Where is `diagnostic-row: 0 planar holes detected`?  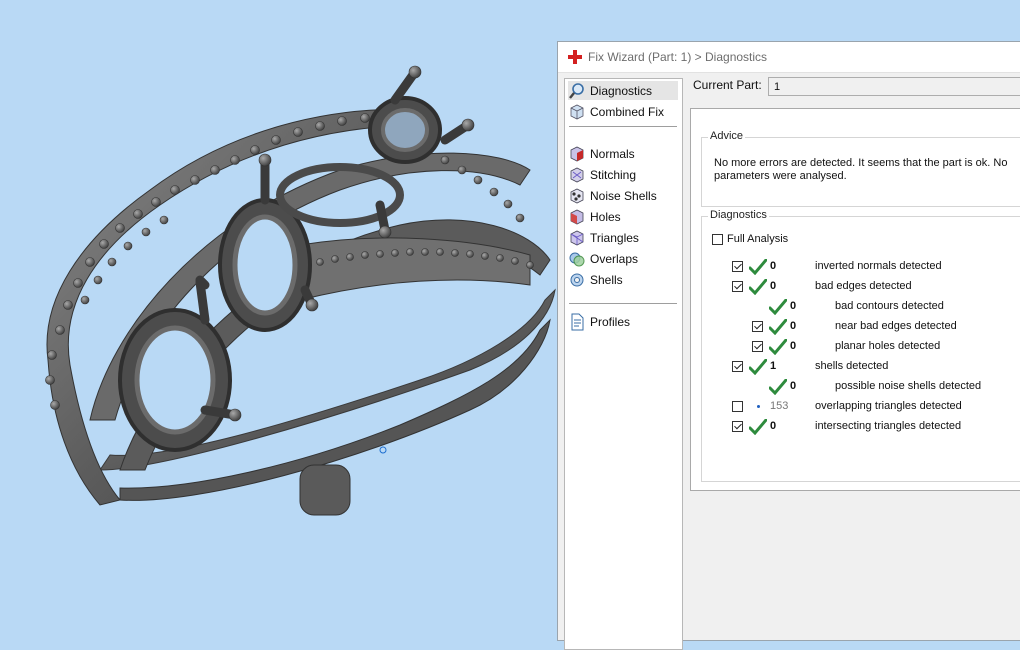 diagnostic-row: 0 planar holes detected is located at coordinates (861, 347).